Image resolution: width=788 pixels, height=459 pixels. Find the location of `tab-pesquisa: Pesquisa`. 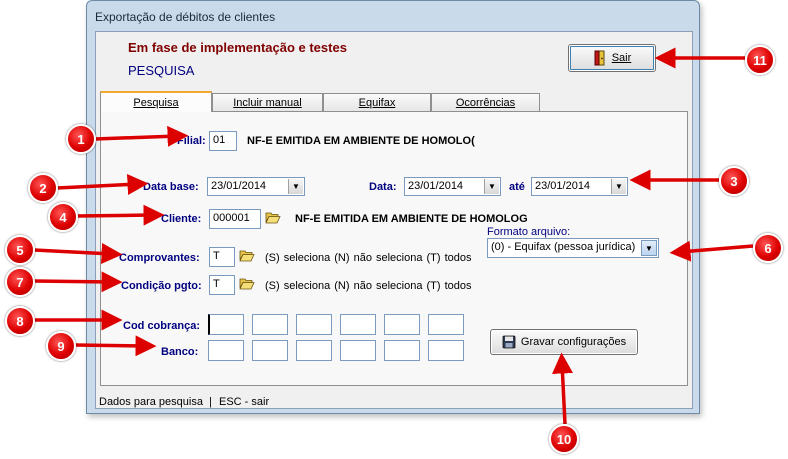

tab-pesquisa: Pesquisa is located at coordinates (156, 101).